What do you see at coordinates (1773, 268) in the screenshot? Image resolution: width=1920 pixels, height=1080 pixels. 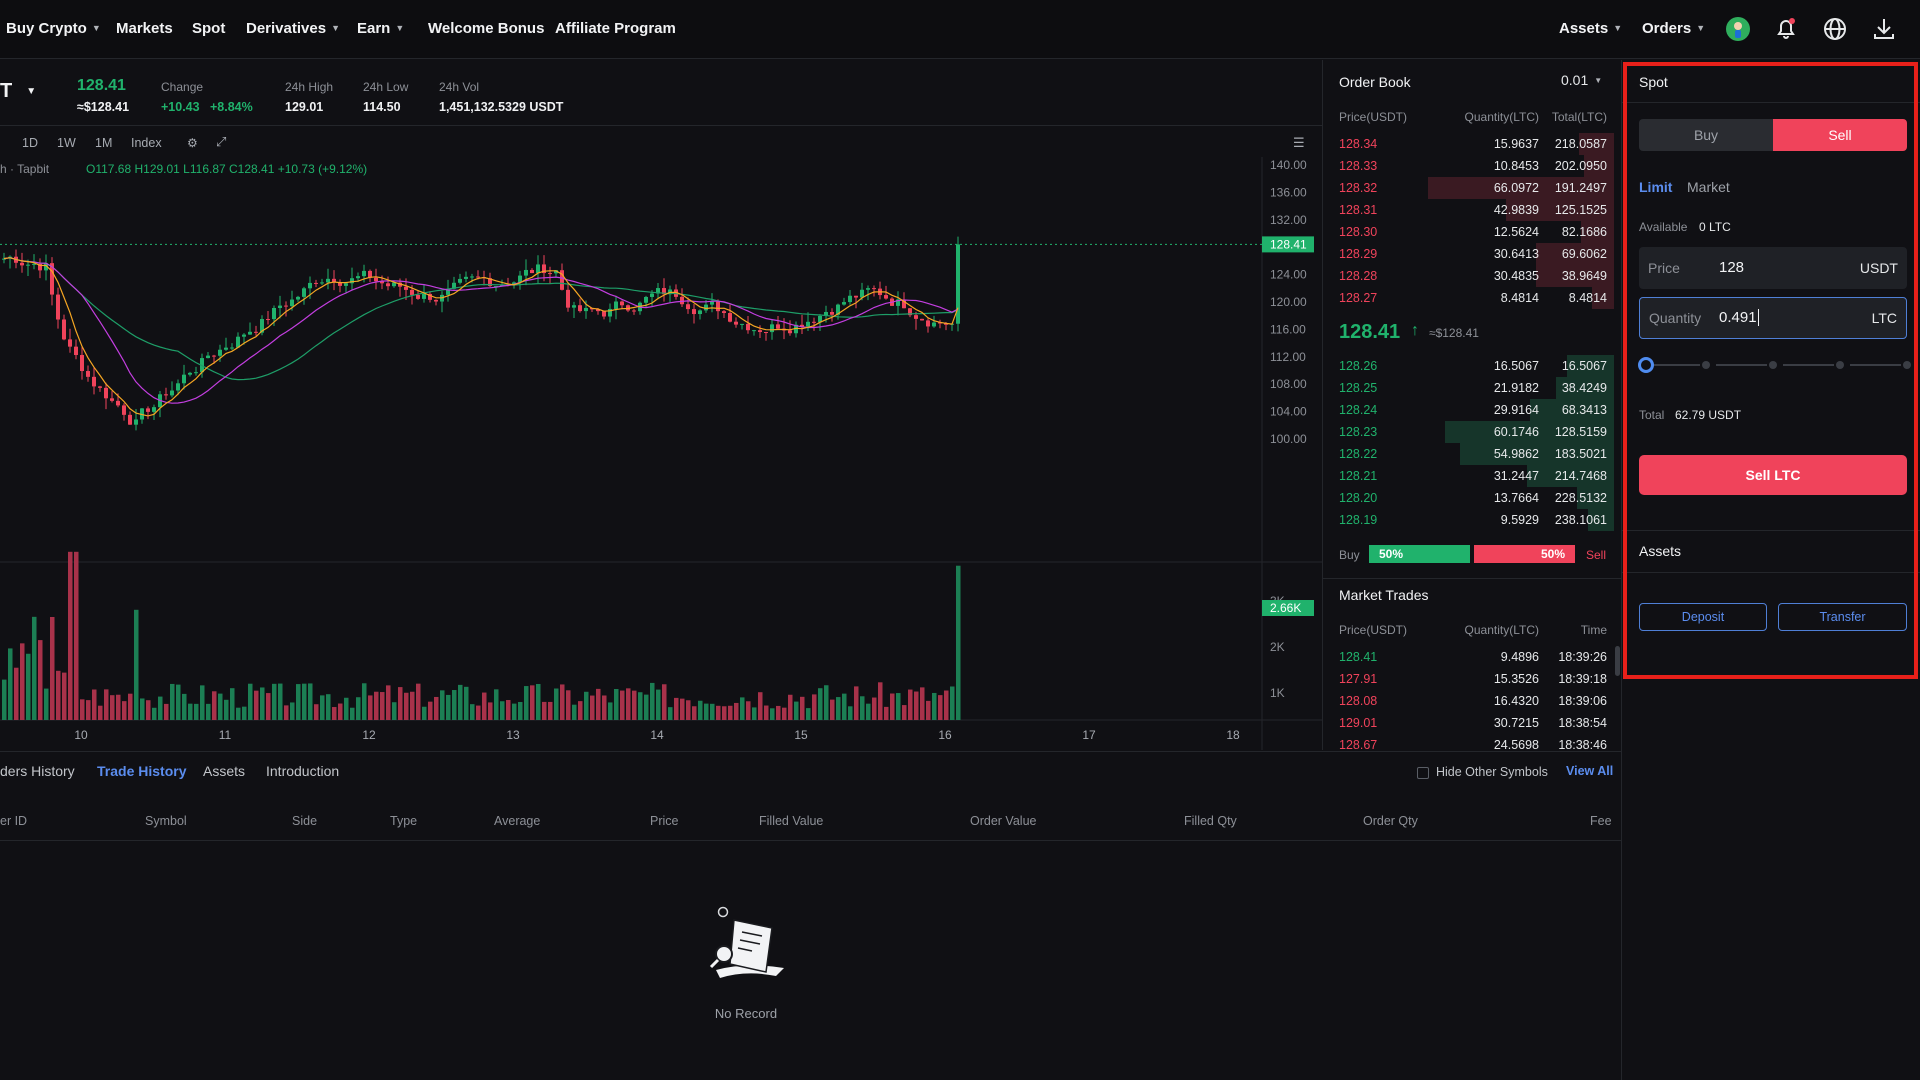 I see `price-field: Price 128 USDT` at bounding box center [1773, 268].